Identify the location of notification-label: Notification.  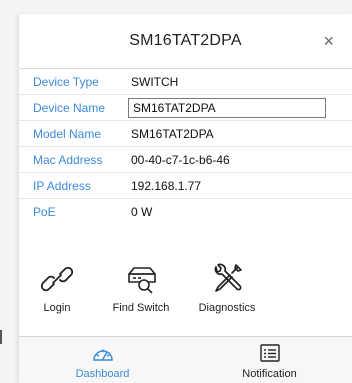
(269, 374).